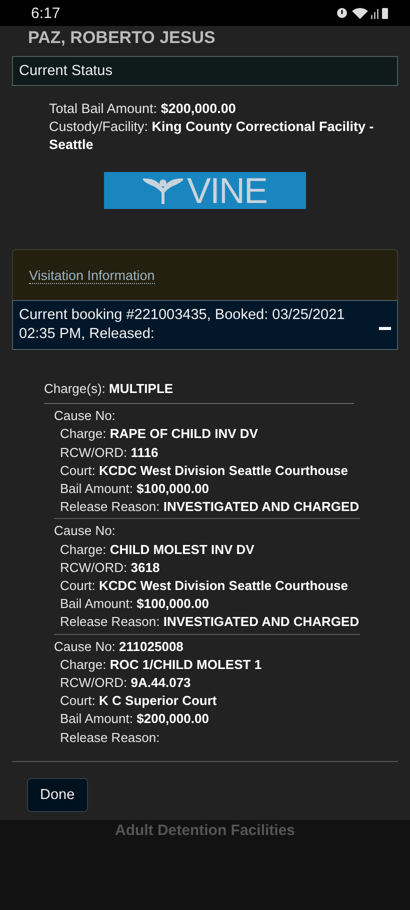 The width and height of the screenshot is (410, 910). Describe the element at coordinates (145, 567) in the screenshot. I see `field-value: 3618` at that location.